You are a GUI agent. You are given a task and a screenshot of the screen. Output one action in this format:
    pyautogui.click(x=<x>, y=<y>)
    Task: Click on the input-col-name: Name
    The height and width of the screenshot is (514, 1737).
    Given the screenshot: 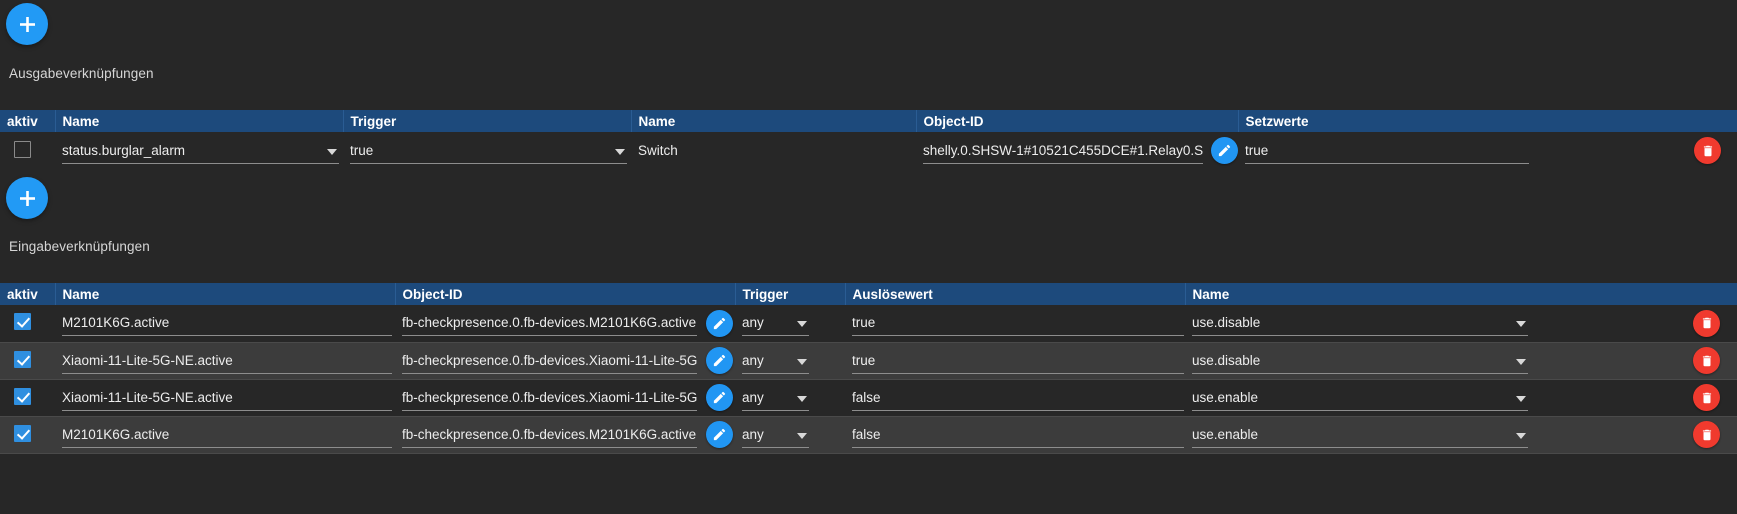 What is the action you would take?
    pyautogui.click(x=225, y=294)
    